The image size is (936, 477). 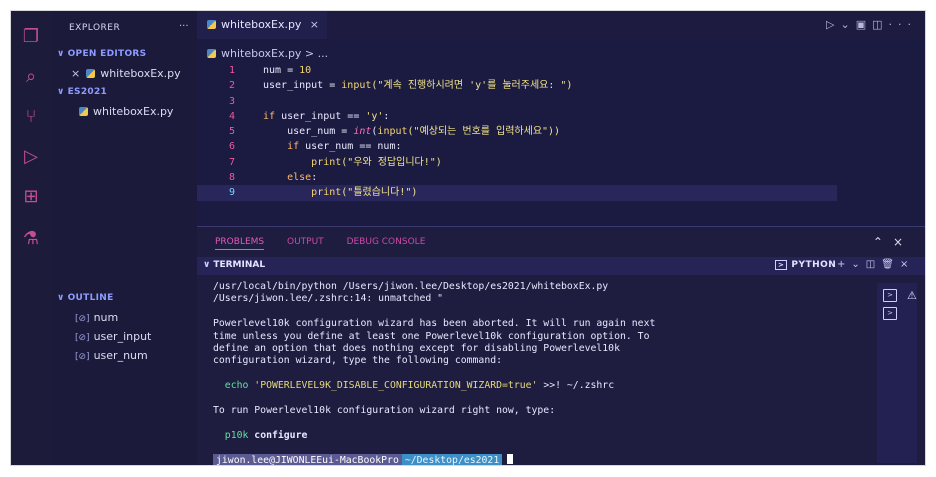 I want to click on terminal-list: > > ⚠, so click(x=897, y=373).